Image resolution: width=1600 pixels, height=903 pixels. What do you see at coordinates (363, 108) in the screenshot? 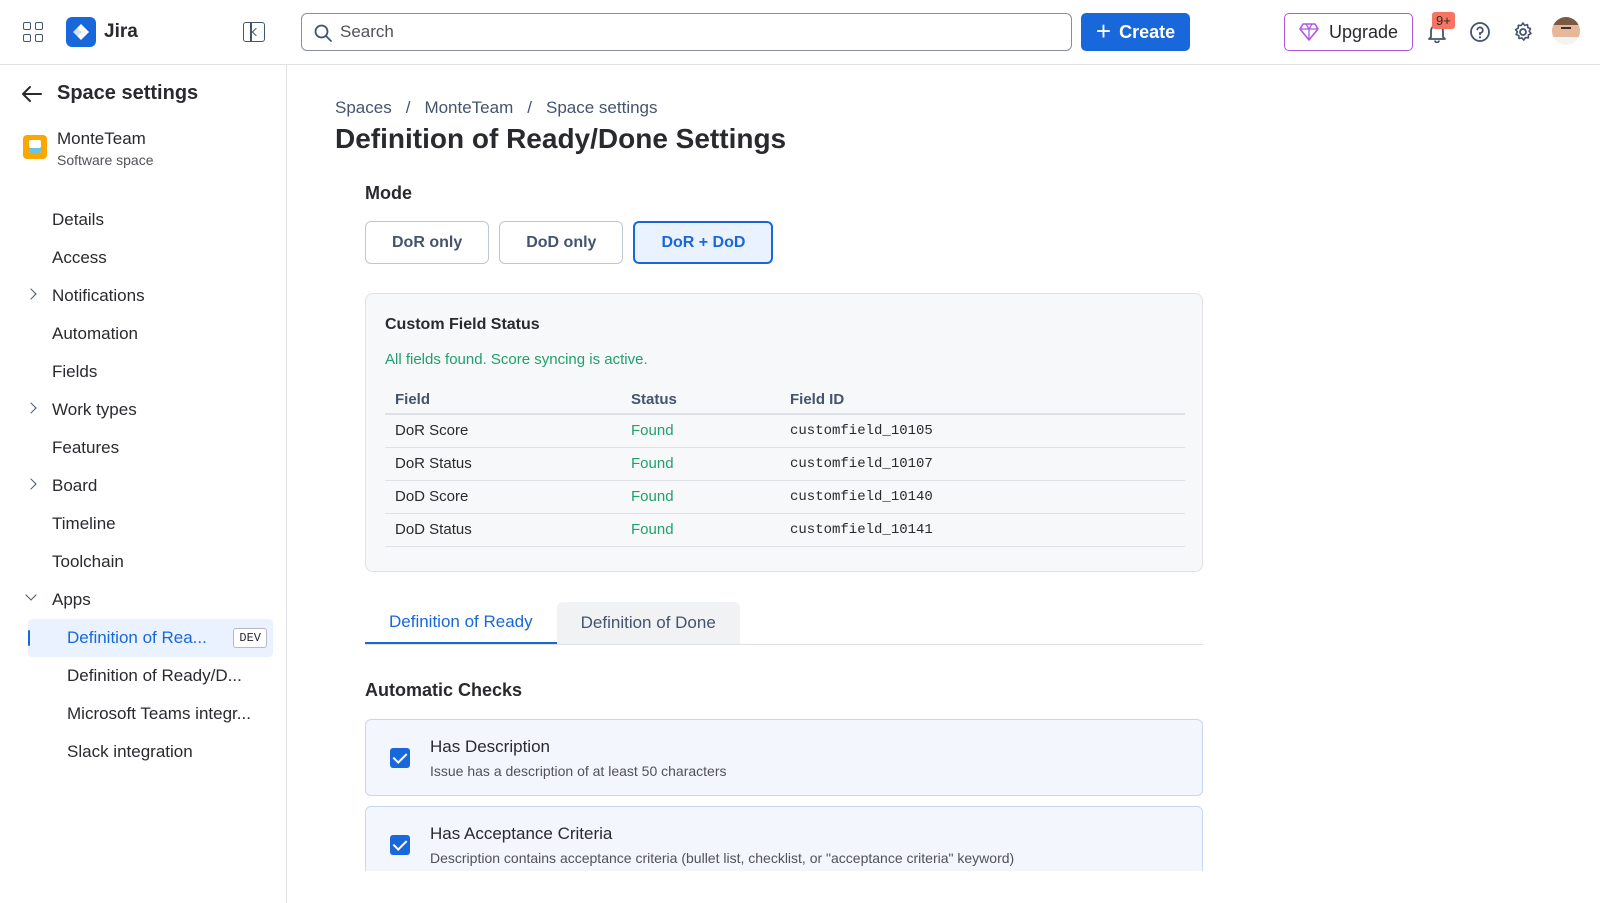
I see `breadcrumb-spaces: Spaces` at bounding box center [363, 108].